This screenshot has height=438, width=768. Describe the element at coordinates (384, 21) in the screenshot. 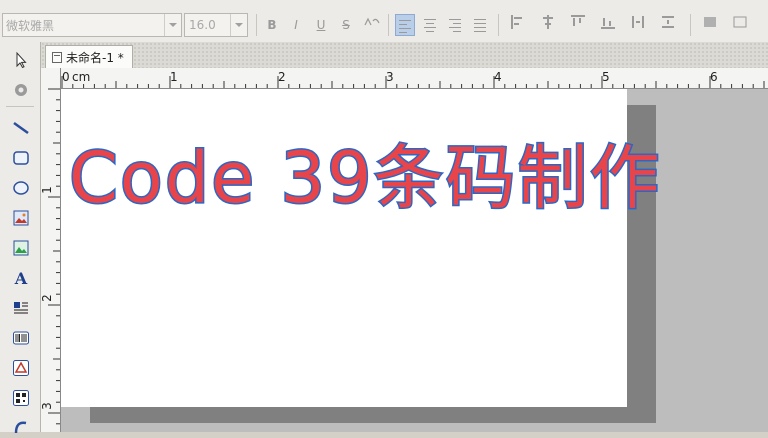

I see `format-toolbar: 微软雅黑 16.0 B I U S` at that location.